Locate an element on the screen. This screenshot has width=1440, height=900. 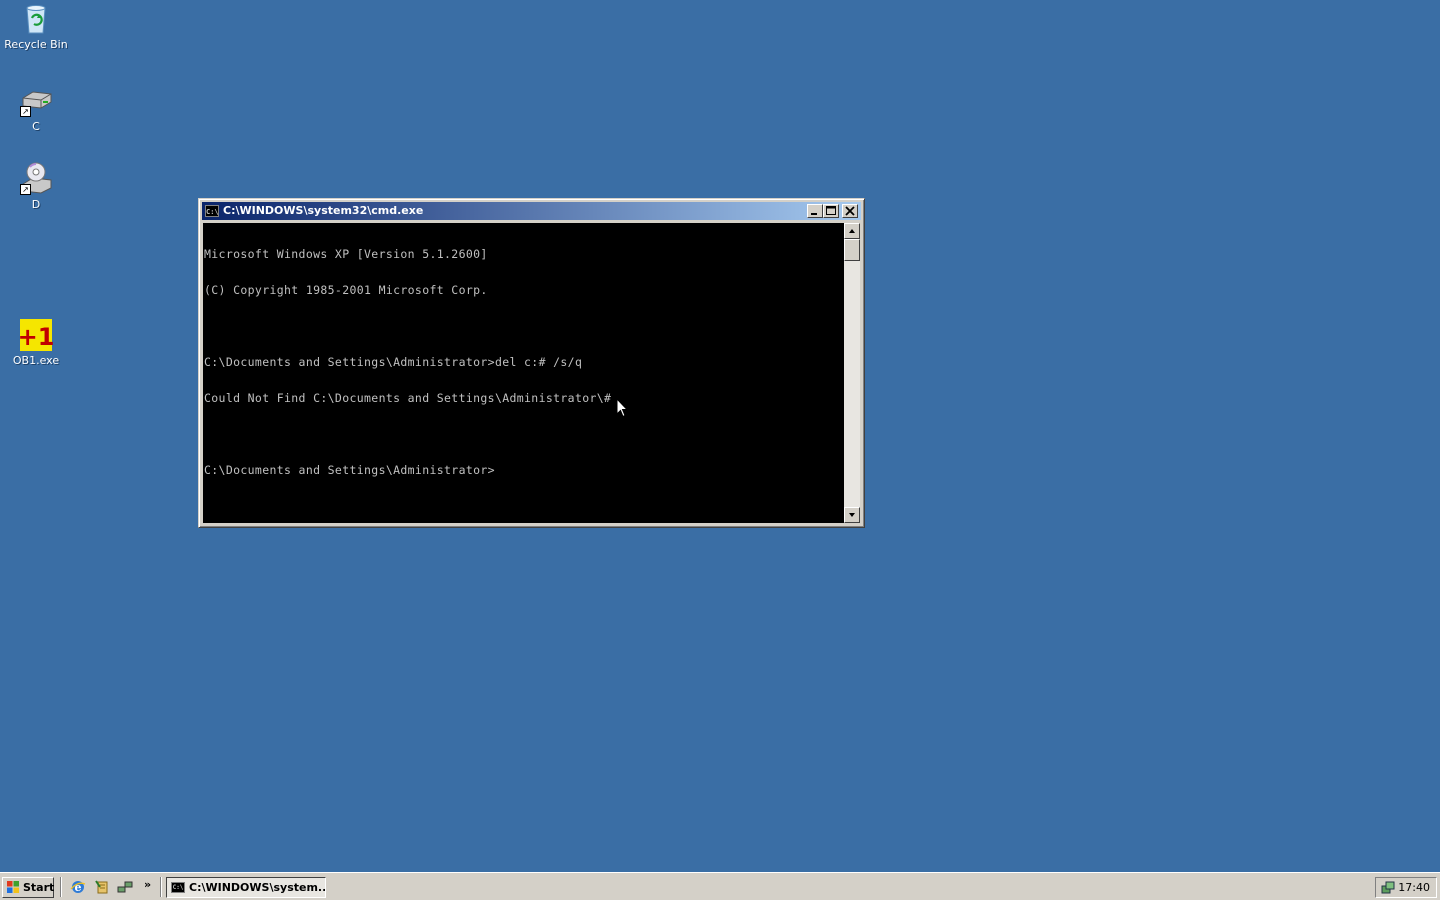
svg-text: +1 is located at coordinates (36, 337).